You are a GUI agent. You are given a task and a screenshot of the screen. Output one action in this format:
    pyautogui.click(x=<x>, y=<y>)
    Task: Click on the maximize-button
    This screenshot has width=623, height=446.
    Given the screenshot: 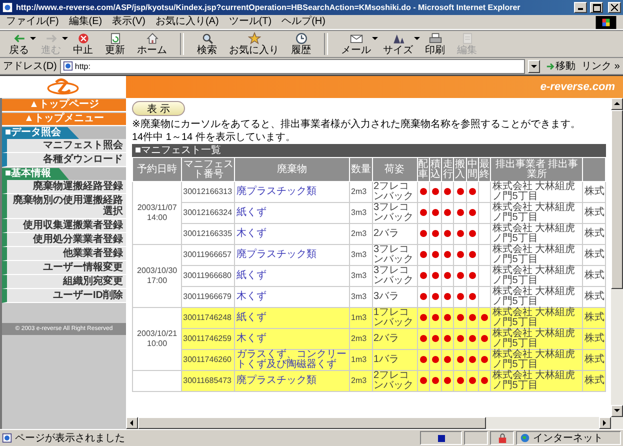 What is the action you would take?
    pyautogui.click(x=596, y=7)
    